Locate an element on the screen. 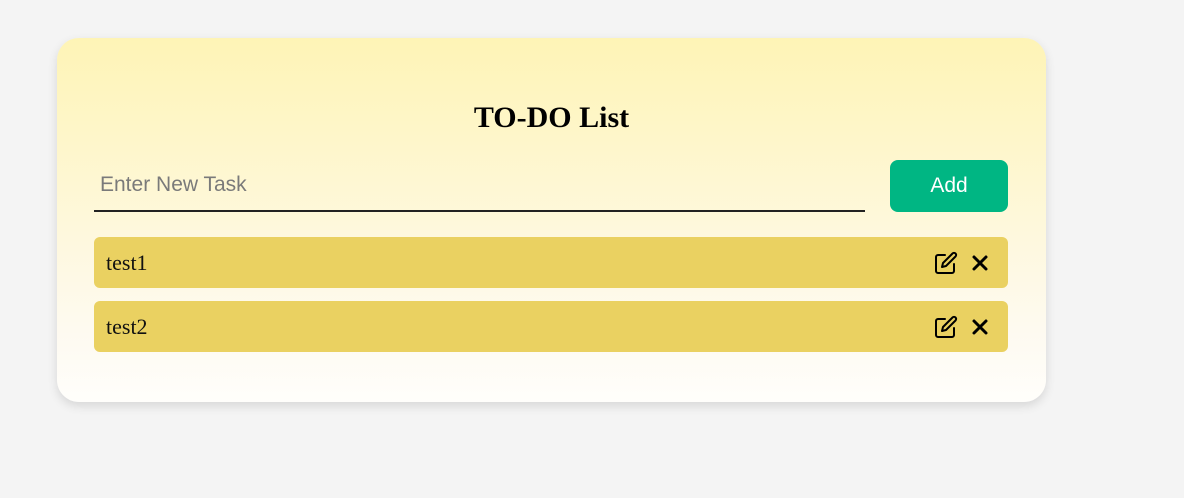 The width and height of the screenshot is (1184, 498). task-text: test2 is located at coordinates (127, 326).